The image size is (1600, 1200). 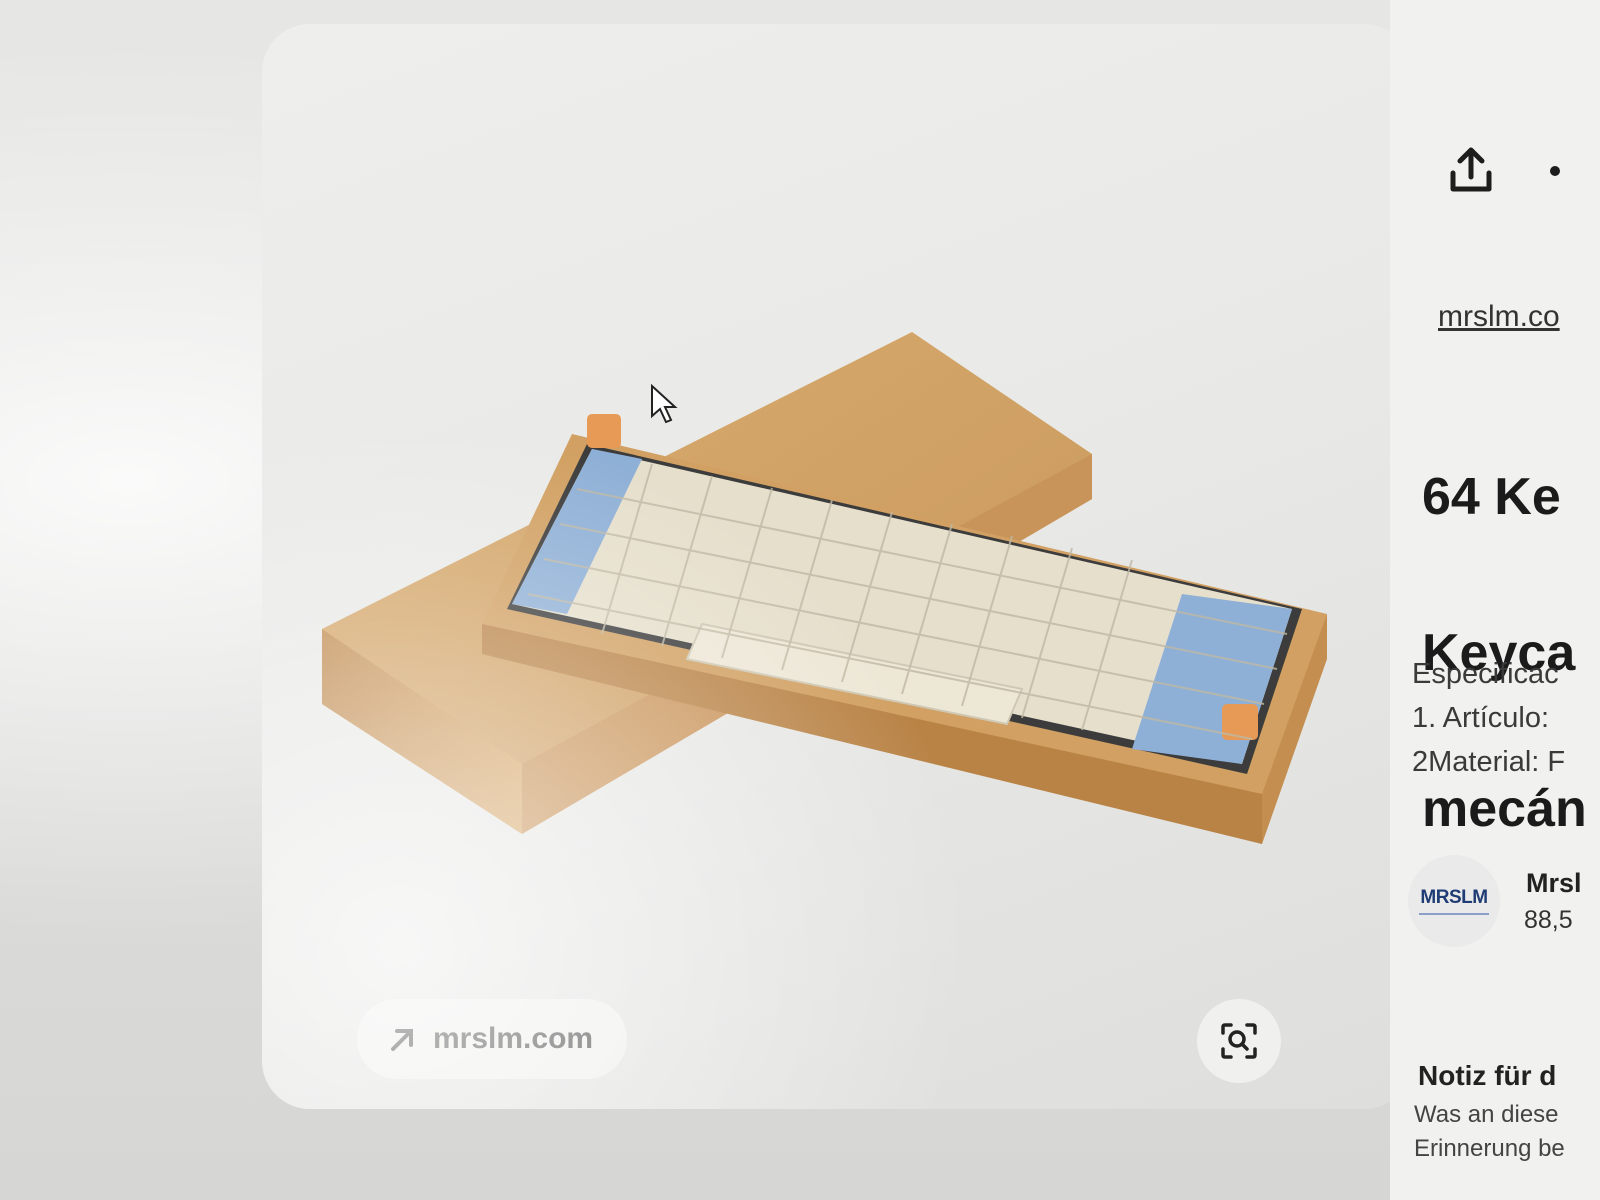 I want to click on share-icon, so click(x=1471, y=170).